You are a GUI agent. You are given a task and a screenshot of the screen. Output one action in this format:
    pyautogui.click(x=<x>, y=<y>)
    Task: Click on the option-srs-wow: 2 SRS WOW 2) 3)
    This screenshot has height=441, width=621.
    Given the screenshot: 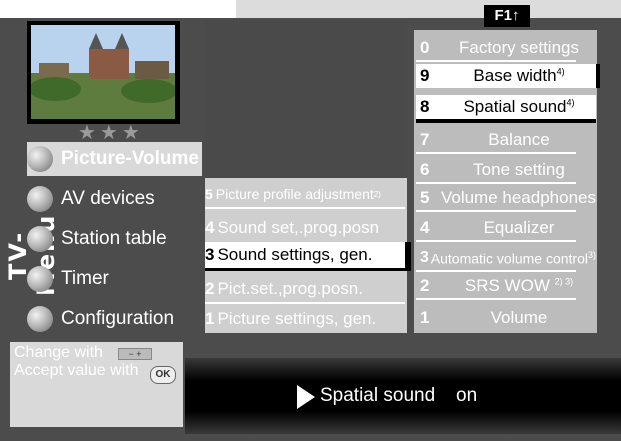 What is the action you would take?
    pyautogui.click(x=506, y=286)
    